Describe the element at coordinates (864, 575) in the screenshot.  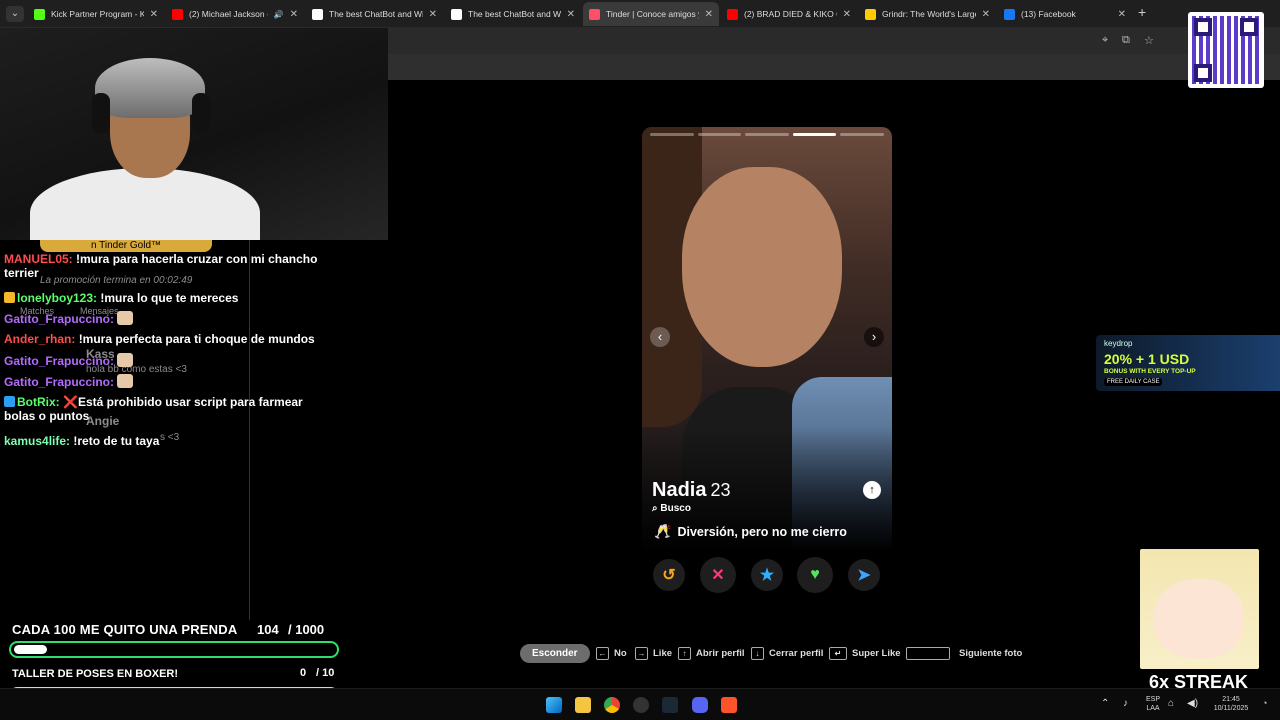
I see `boost-button: ➤` at that location.